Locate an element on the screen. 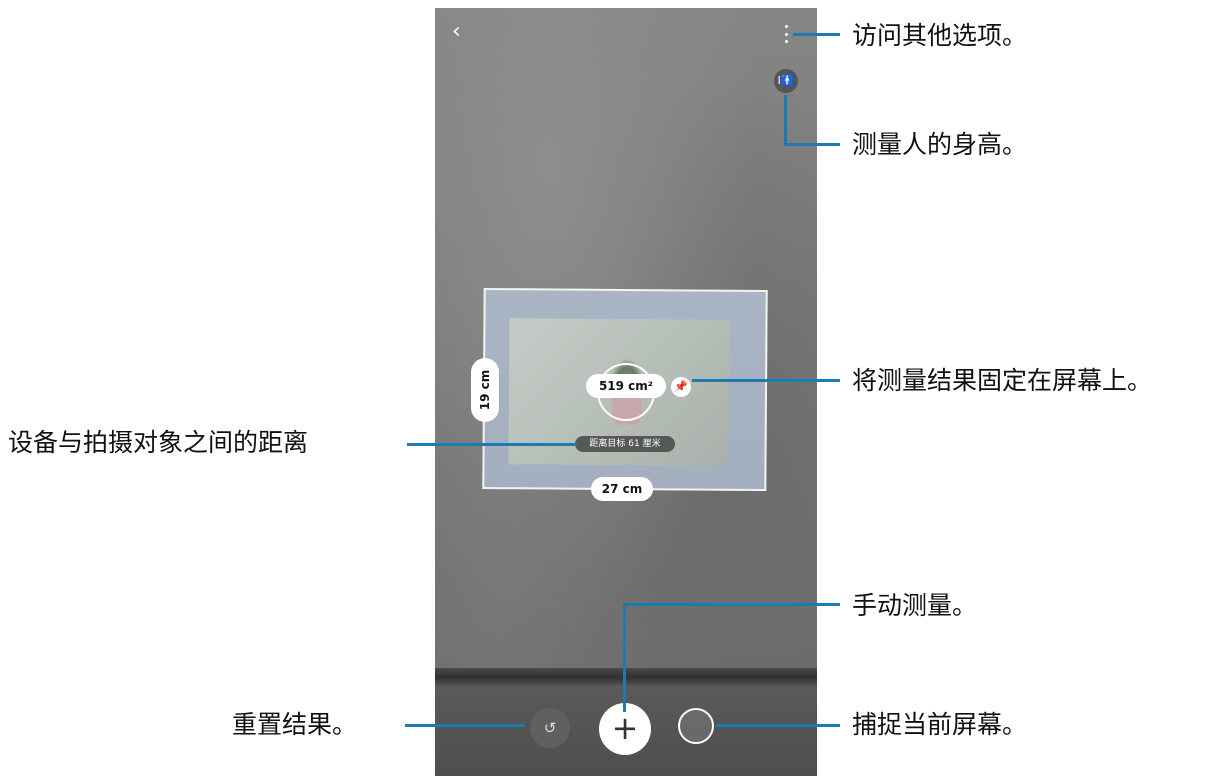 This screenshot has height=776, width=1225. more-options-button is located at coordinates (786, 34).